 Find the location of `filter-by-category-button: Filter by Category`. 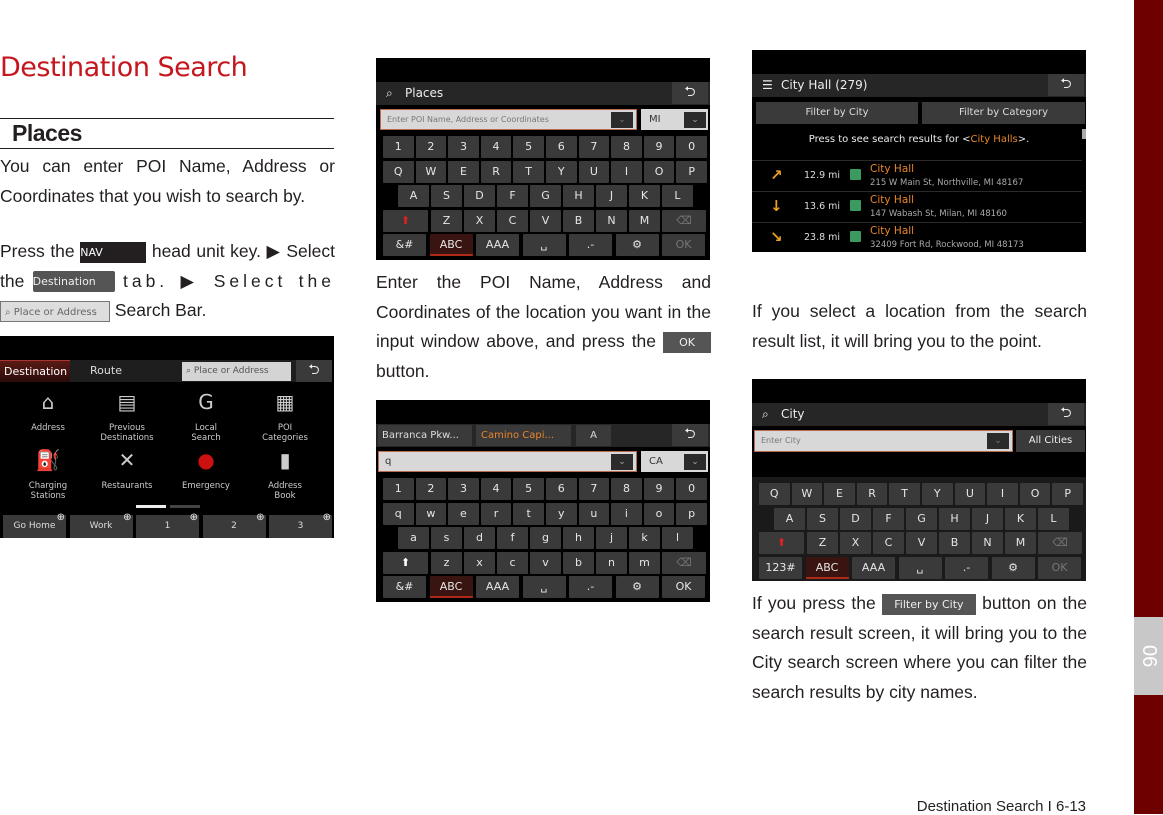

filter-by-category-button: Filter by Category is located at coordinates (1003, 113).